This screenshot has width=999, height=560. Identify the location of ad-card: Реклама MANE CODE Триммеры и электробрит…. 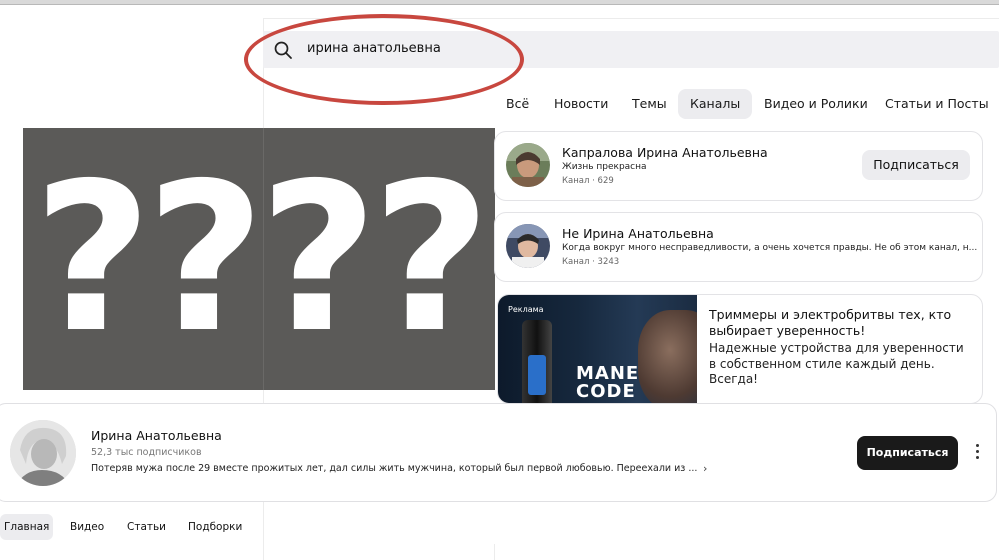
(740, 349).